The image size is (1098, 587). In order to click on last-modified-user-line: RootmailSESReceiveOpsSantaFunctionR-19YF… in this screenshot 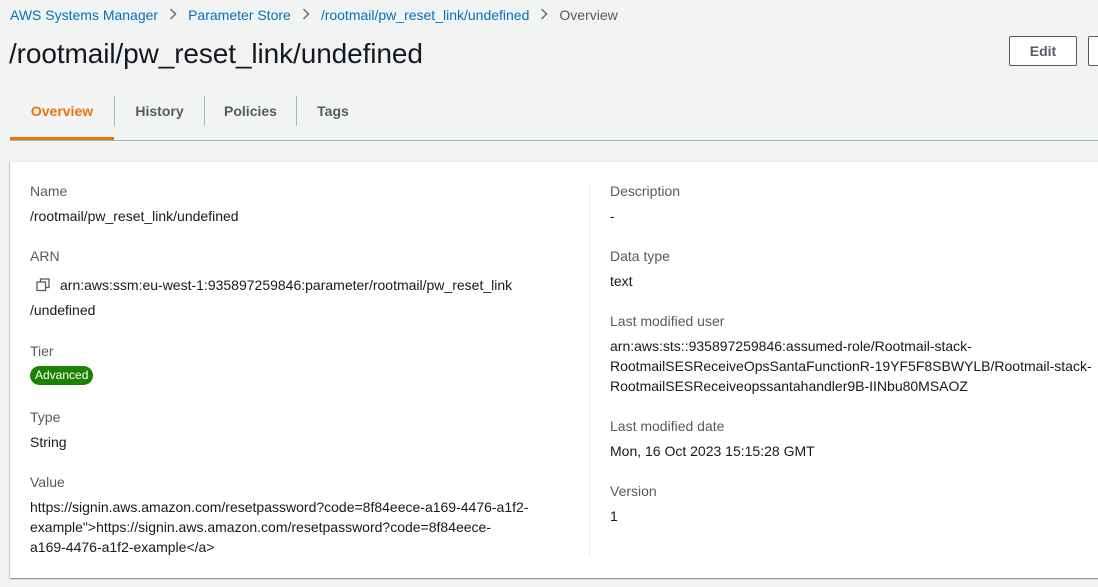, I will do `click(851, 366)`.